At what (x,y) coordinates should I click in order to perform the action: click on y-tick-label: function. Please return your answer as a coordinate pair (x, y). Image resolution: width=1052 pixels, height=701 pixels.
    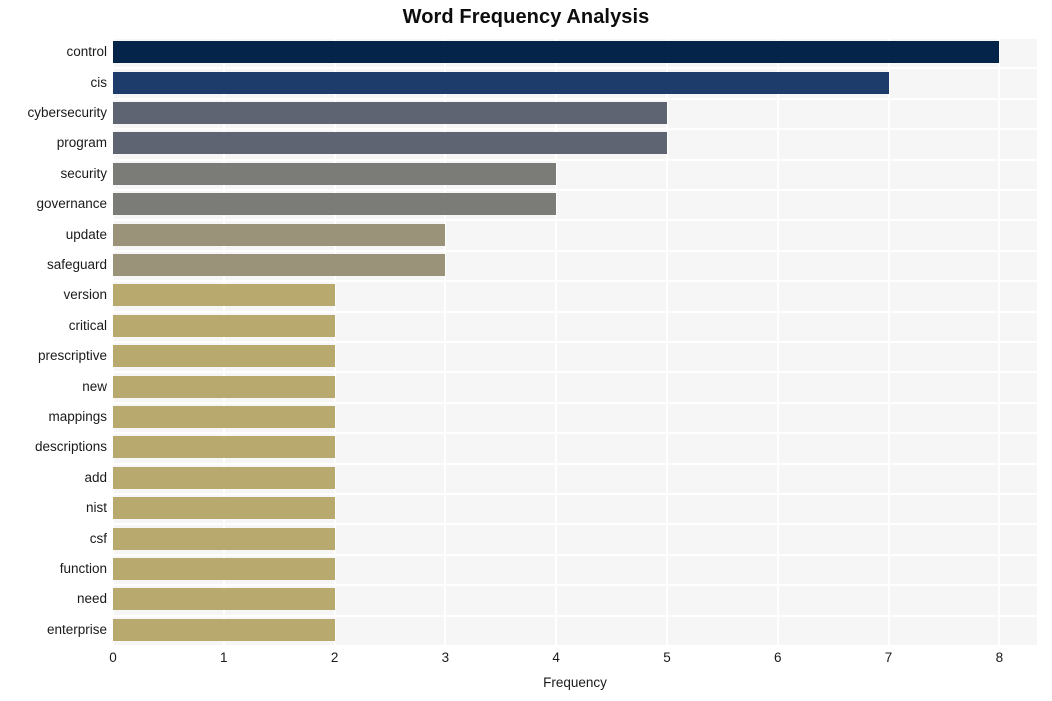
    Looking at the image, I should click on (83, 568).